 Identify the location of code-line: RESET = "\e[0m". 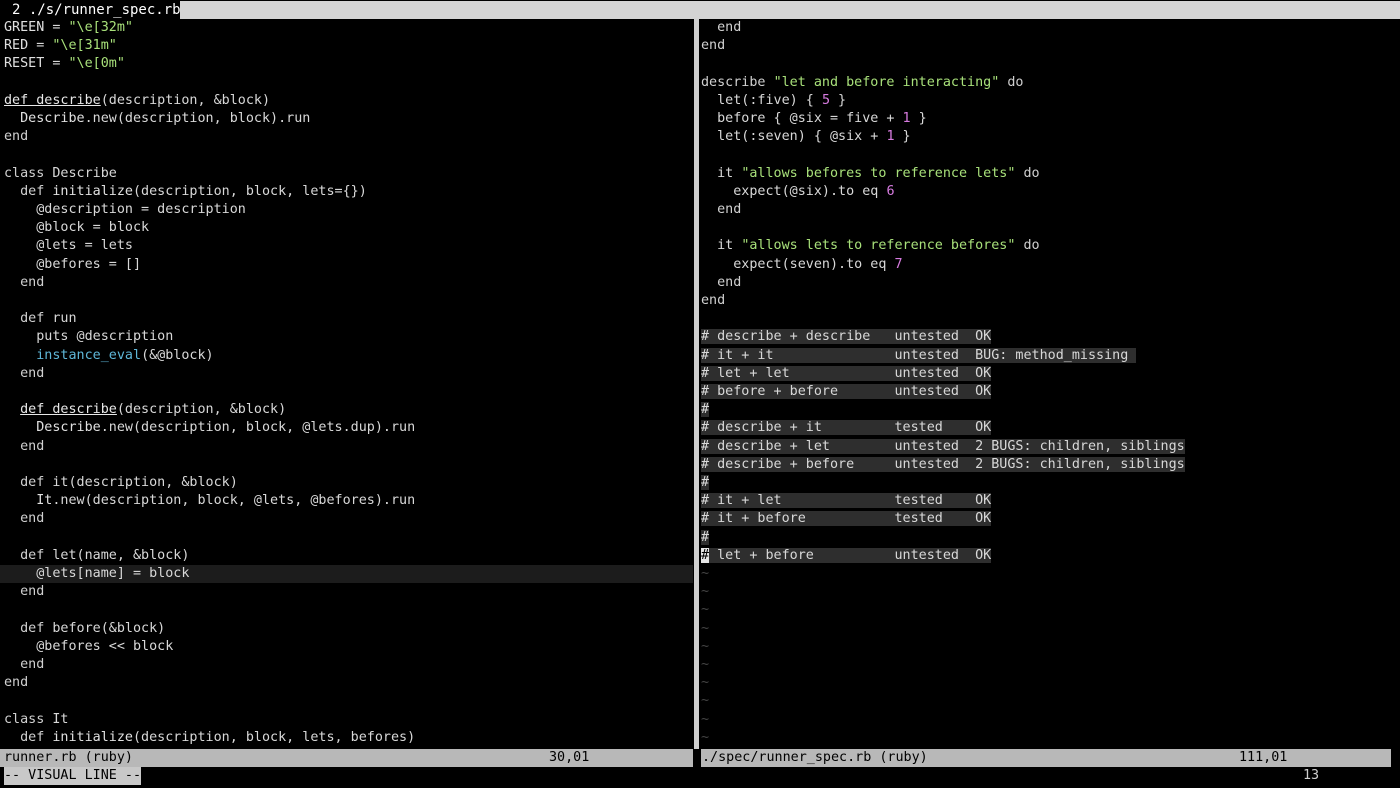
(62, 64).